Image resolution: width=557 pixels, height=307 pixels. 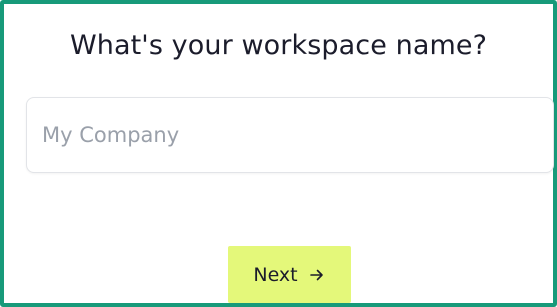 What do you see at coordinates (278, 45) in the screenshot?
I see `page-title: What's your workspace name?` at bounding box center [278, 45].